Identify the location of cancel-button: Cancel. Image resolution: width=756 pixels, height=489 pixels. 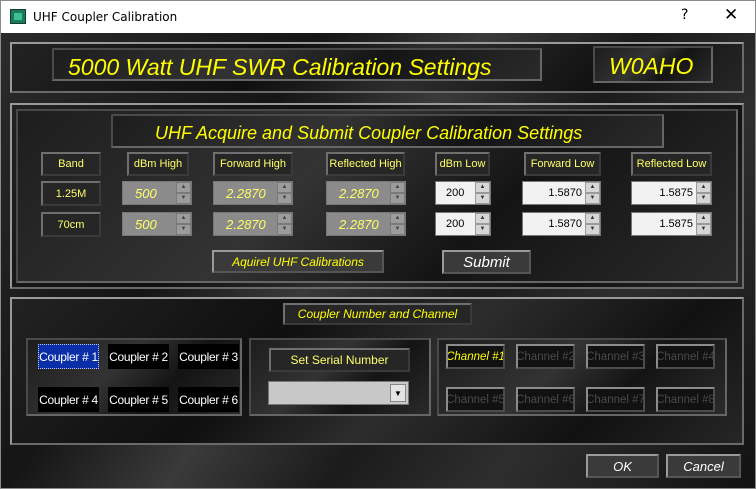
(703, 466).